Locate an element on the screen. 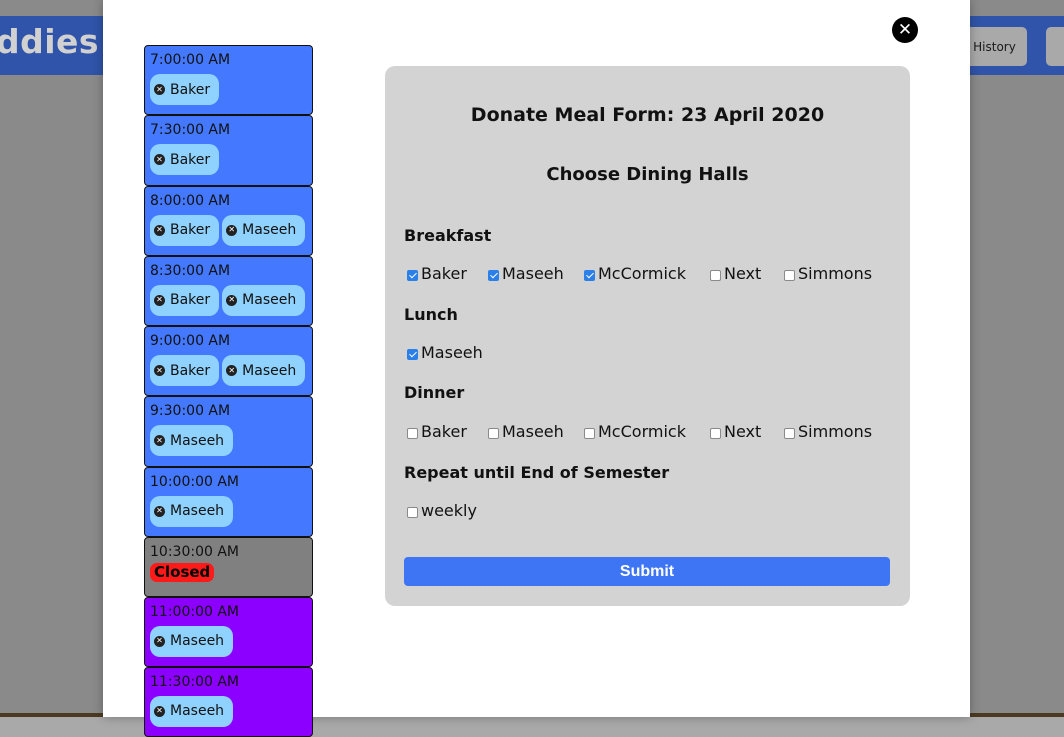  time-slot: 9:30:00 AM ✕ Maseeh is located at coordinates (228, 431).